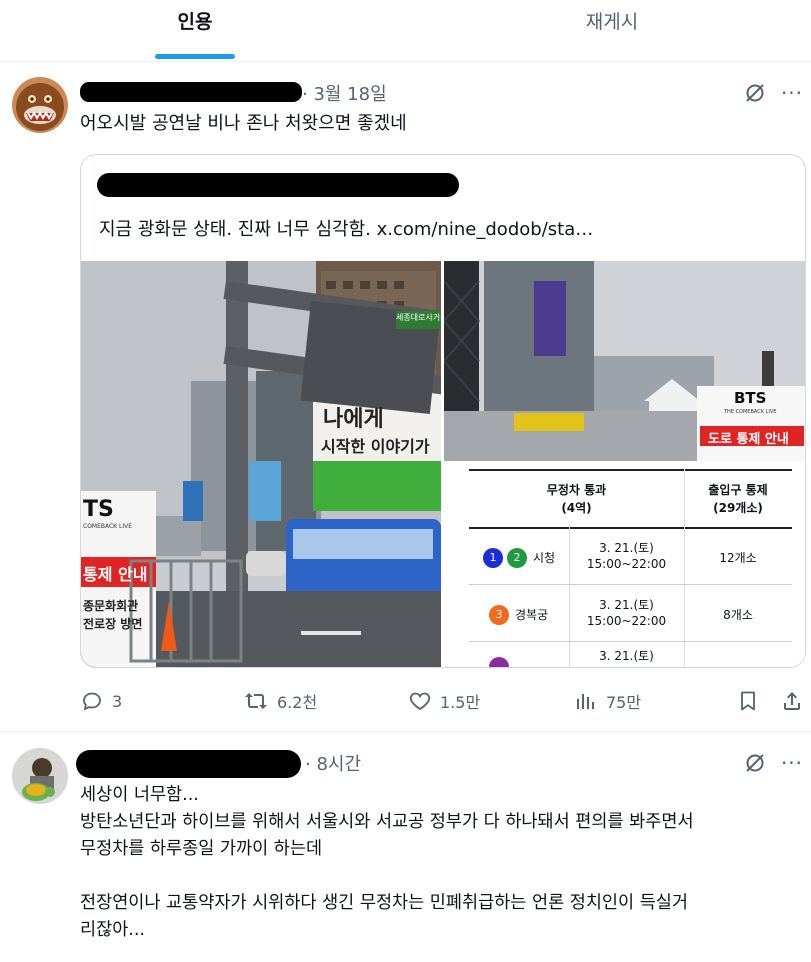 Image resolution: width=811 pixels, height=962 pixels. I want to click on post-timestamp: · 3월 18일, so click(344, 93).